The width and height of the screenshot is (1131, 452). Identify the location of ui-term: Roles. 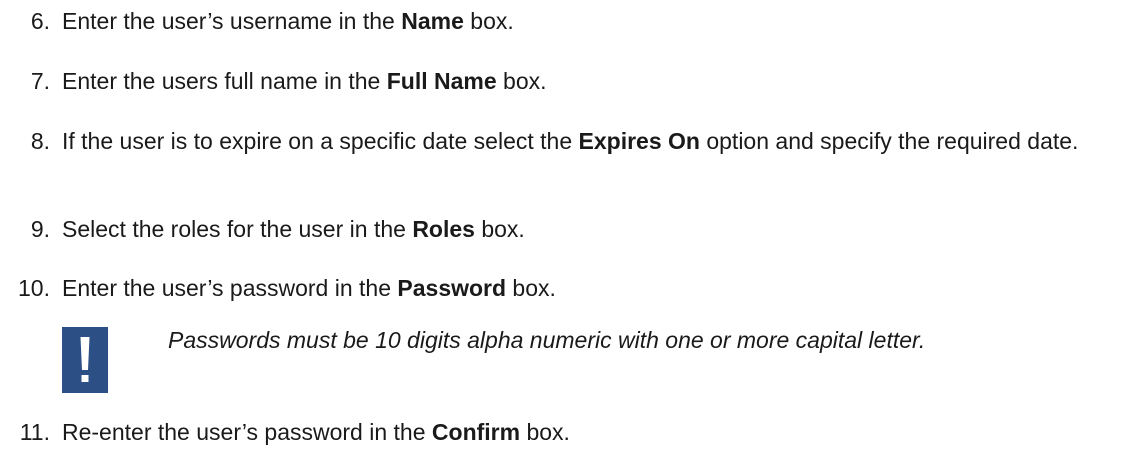
(443, 229).